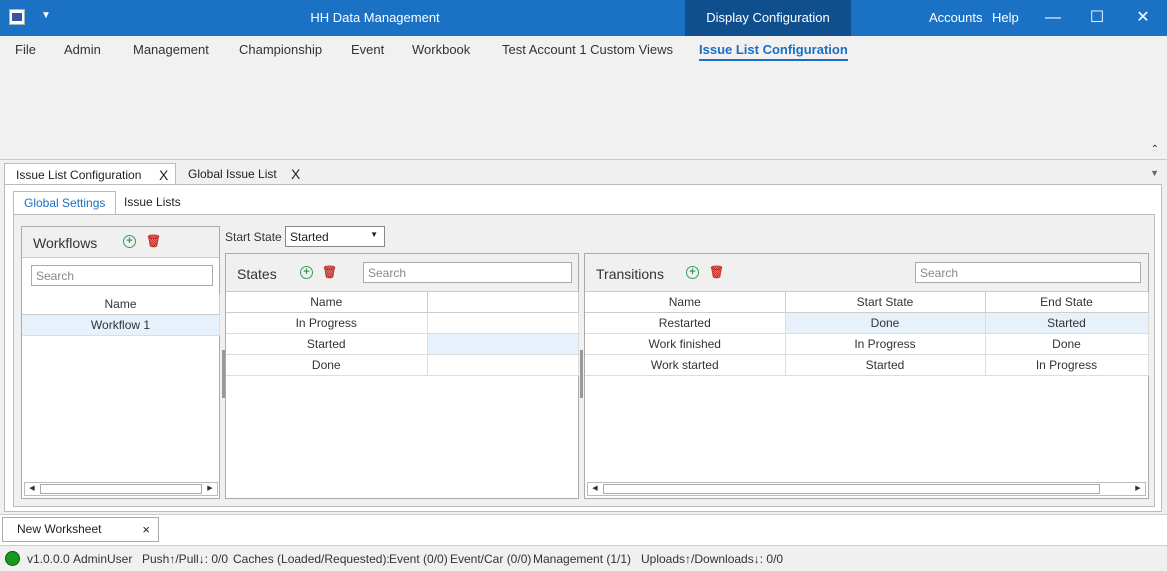  What do you see at coordinates (103, 559) in the screenshot?
I see `user-text: AdminUser` at bounding box center [103, 559].